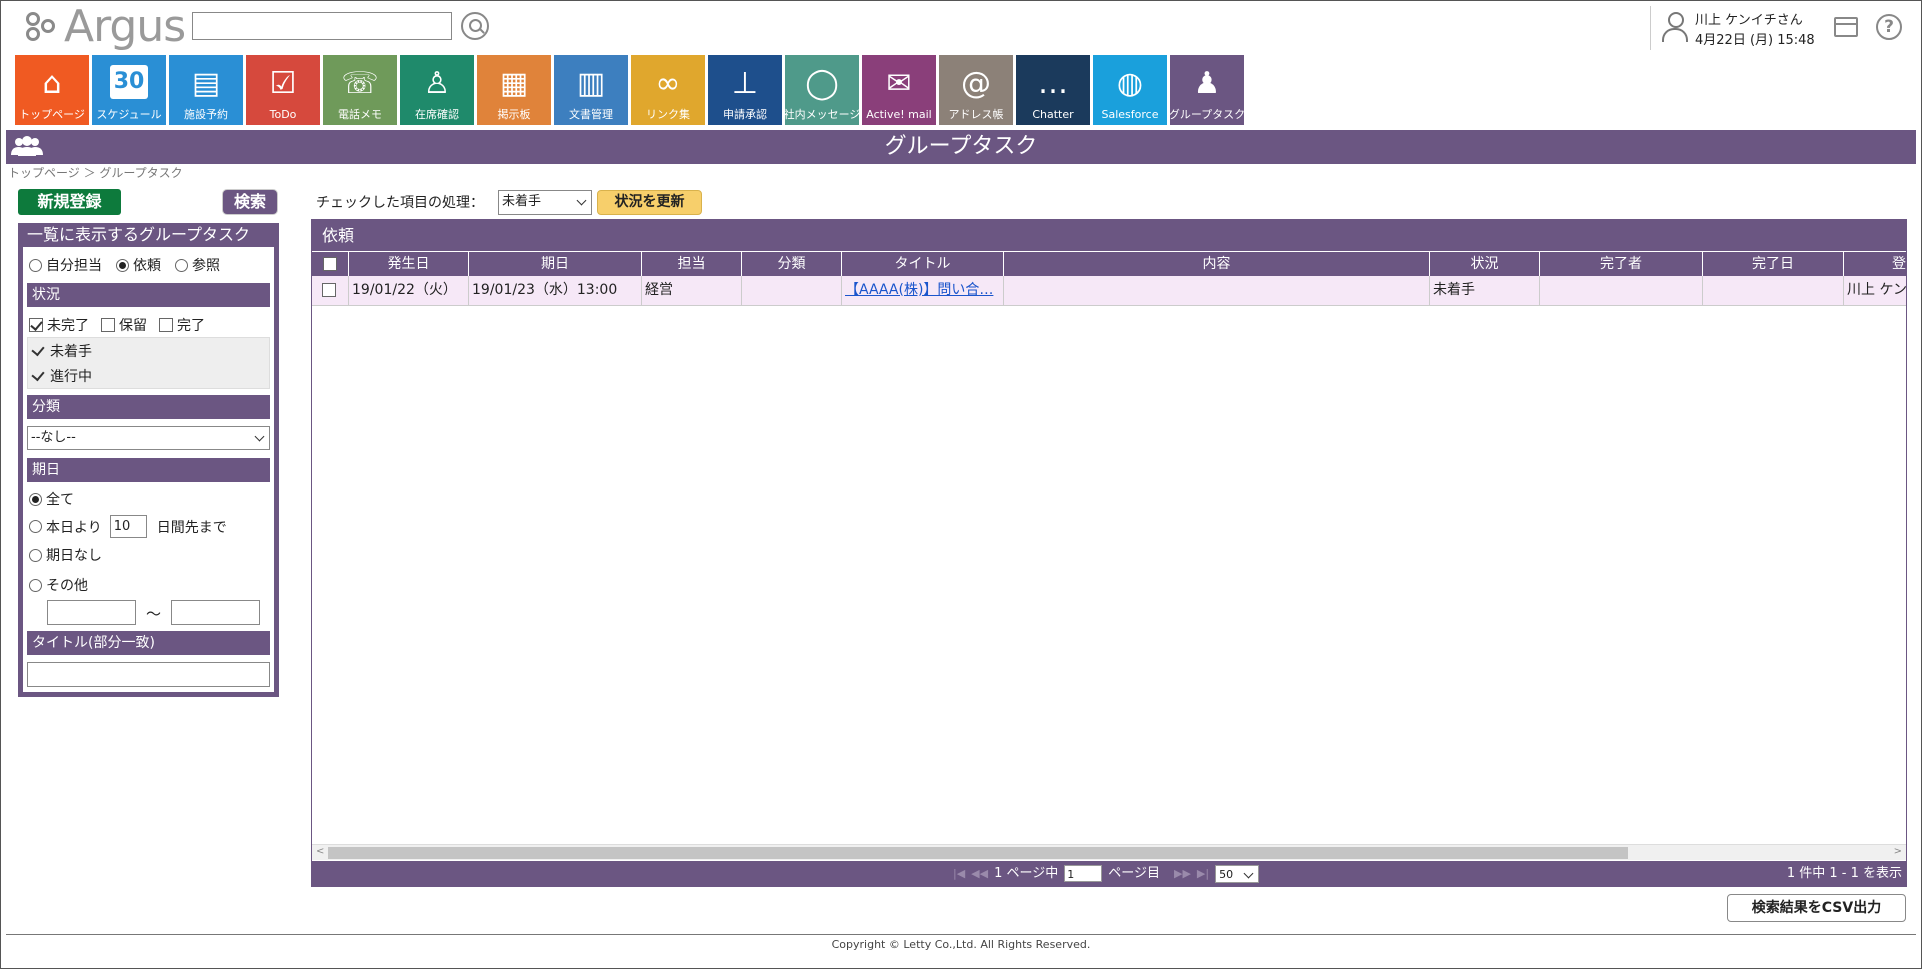 This screenshot has height=969, width=1922. What do you see at coordinates (1898, 851) in the screenshot?
I see `scroll-right-icon: >` at bounding box center [1898, 851].